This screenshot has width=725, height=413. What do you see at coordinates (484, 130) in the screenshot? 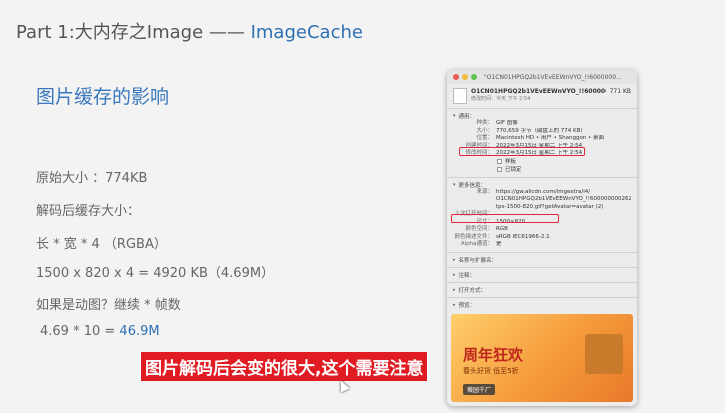
I see `info-row-key: 大小：` at bounding box center [484, 130].